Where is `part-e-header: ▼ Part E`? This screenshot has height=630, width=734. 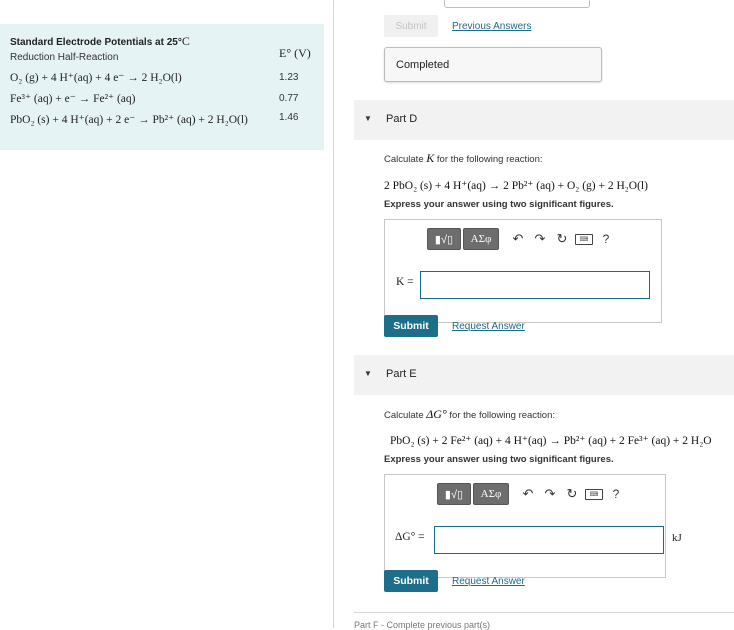 part-e-header: ▼ Part E is located at coordinates (544, 375).